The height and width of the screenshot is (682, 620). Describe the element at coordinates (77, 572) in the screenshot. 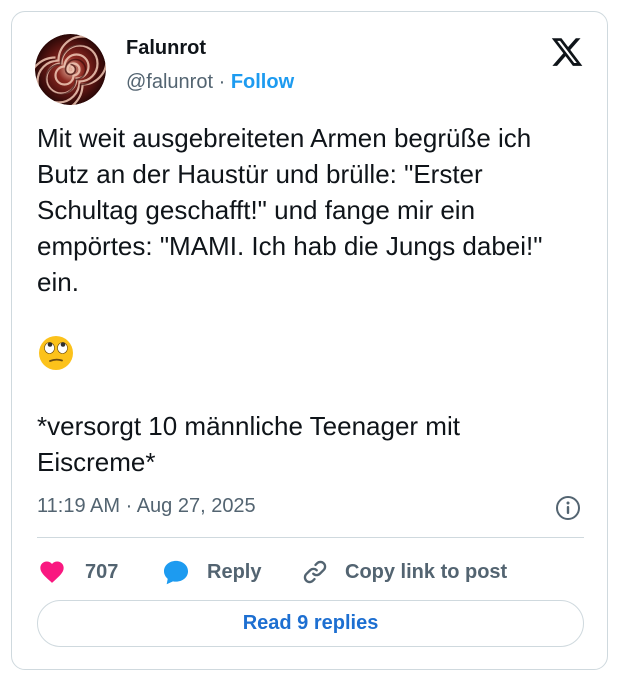

I see `like-button: 707` at that location.